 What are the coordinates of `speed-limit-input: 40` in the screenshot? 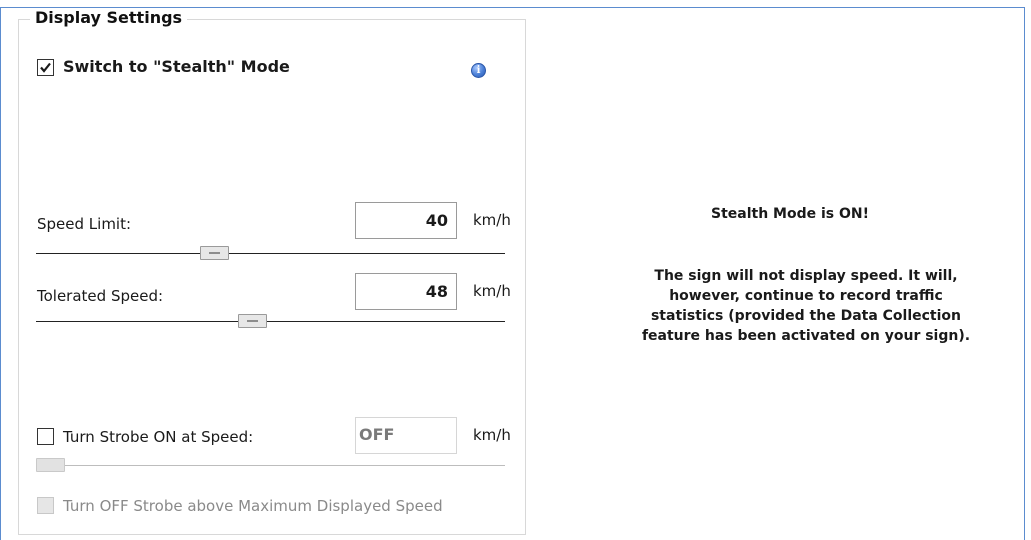 It's located at (406, 220).